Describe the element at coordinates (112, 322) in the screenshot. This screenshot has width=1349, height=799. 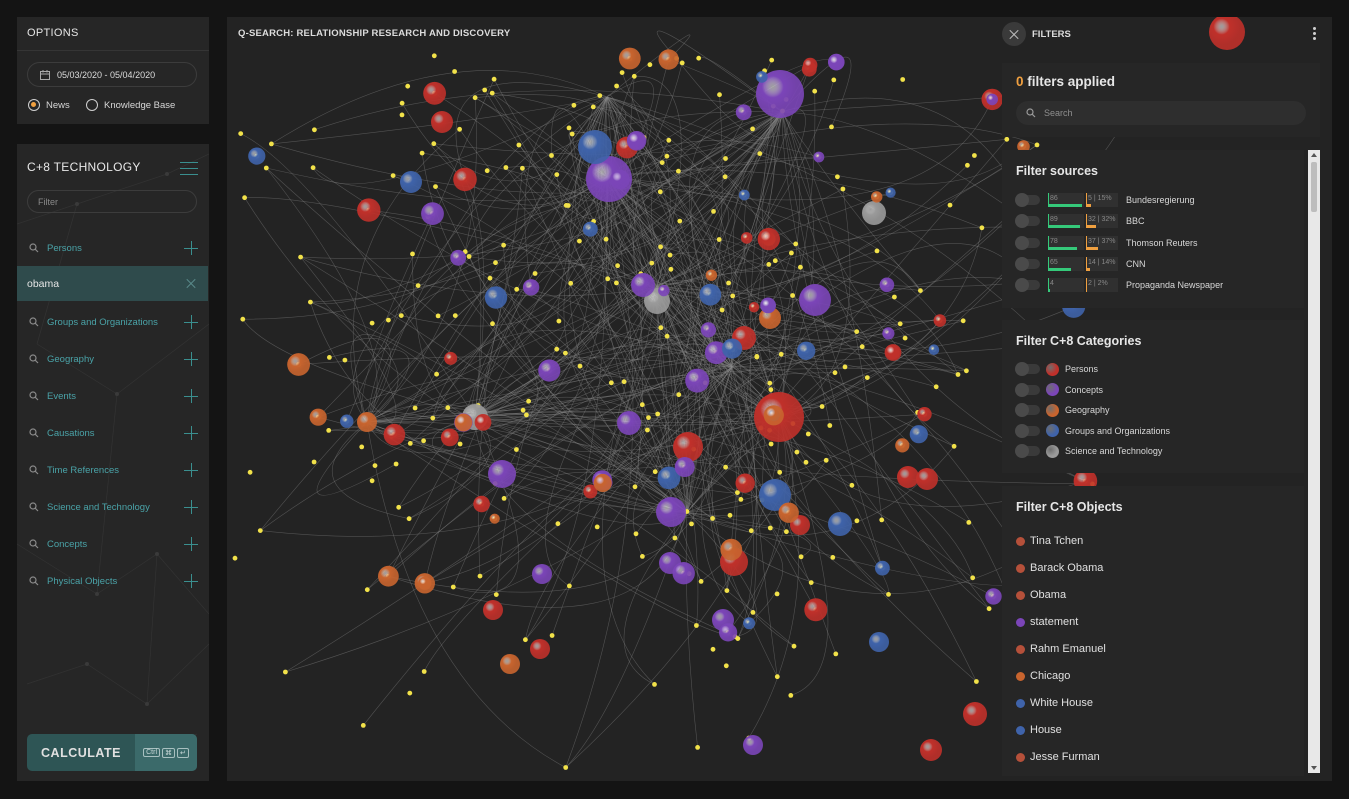
I see `sidebar-item-groups: Groups and Organizations` at that location.